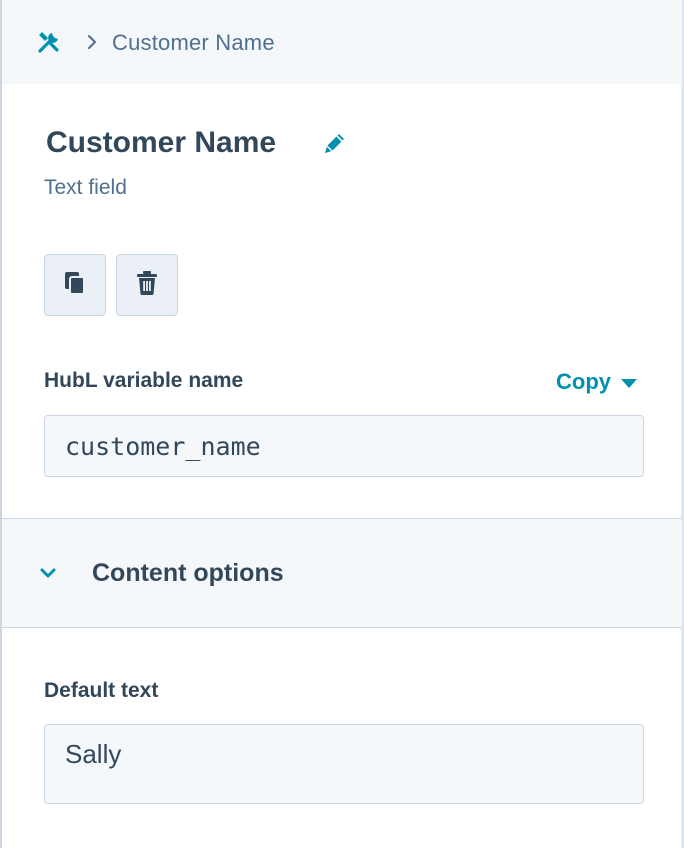 This screenshot has width=684, height=848. I want to click on copy-dropdown: Copy, so click(596, 382).